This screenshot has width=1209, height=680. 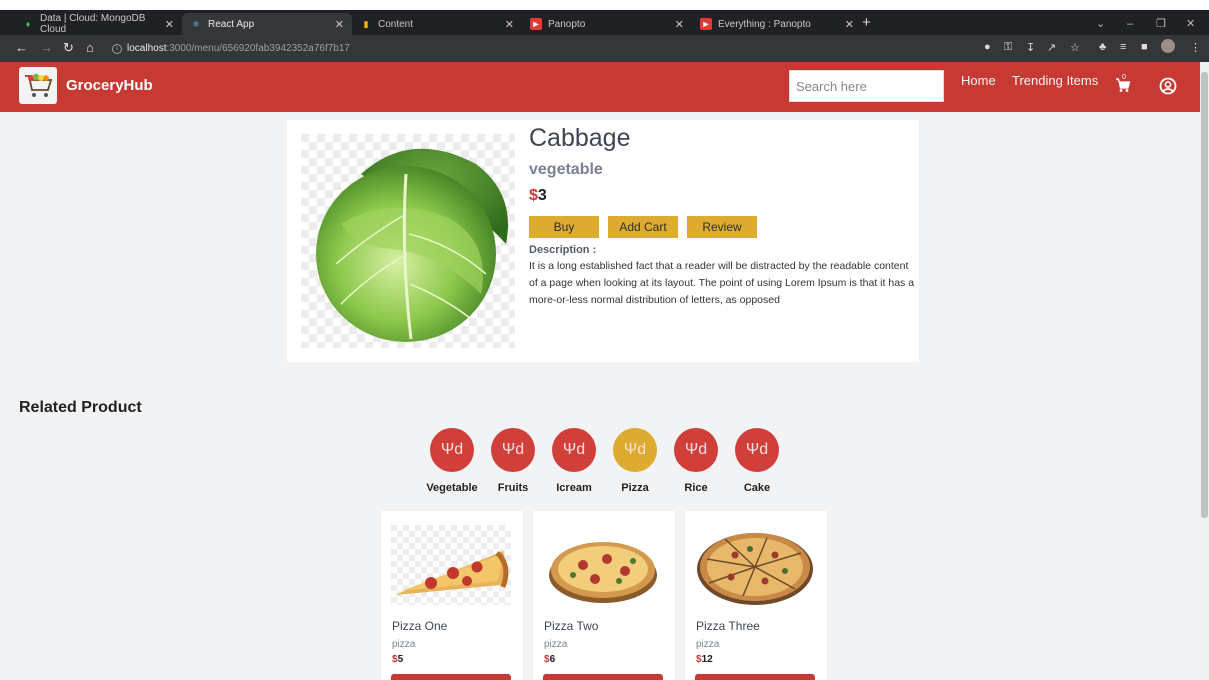 I want to click on description-label: Description :, so click(x=563, y=250).